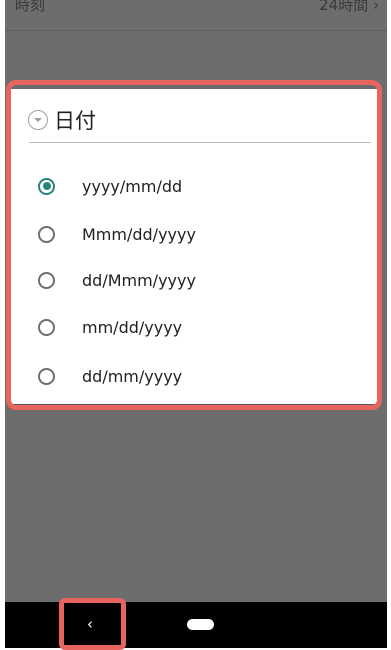  What do you see at coordinates (196, 15) in the screenshot?
I see `time-format-setting-row: 時刻 24時間 ›` at bounding box center [196, 15].